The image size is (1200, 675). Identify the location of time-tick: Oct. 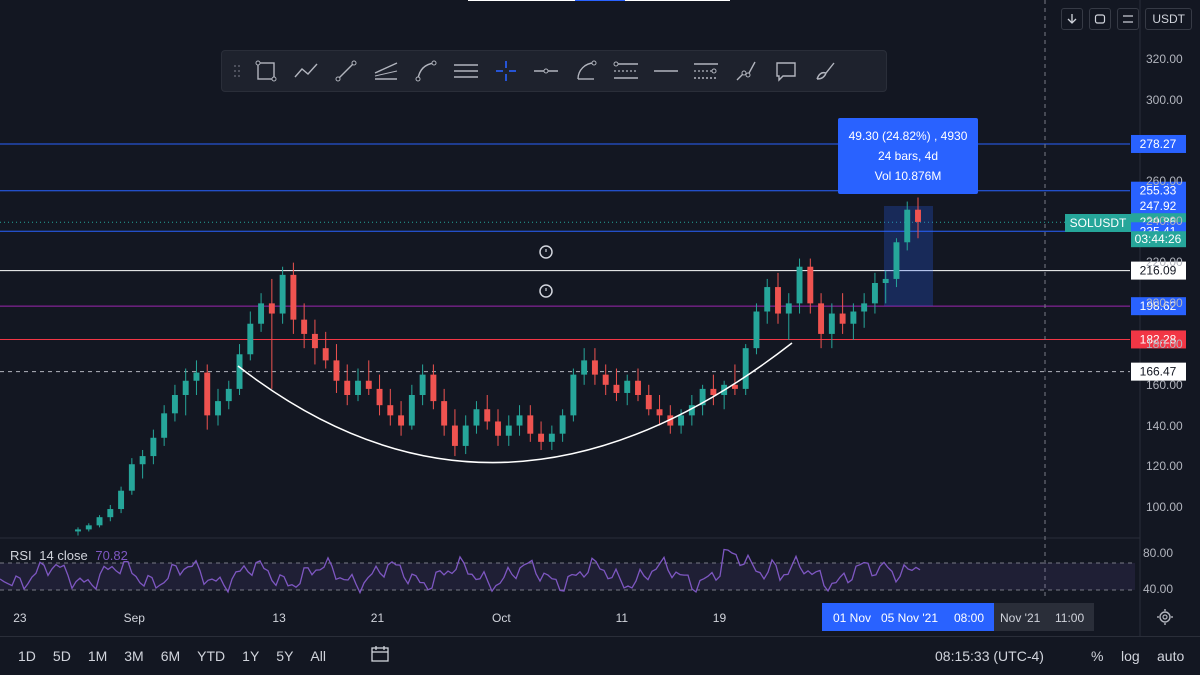
(501, 618).